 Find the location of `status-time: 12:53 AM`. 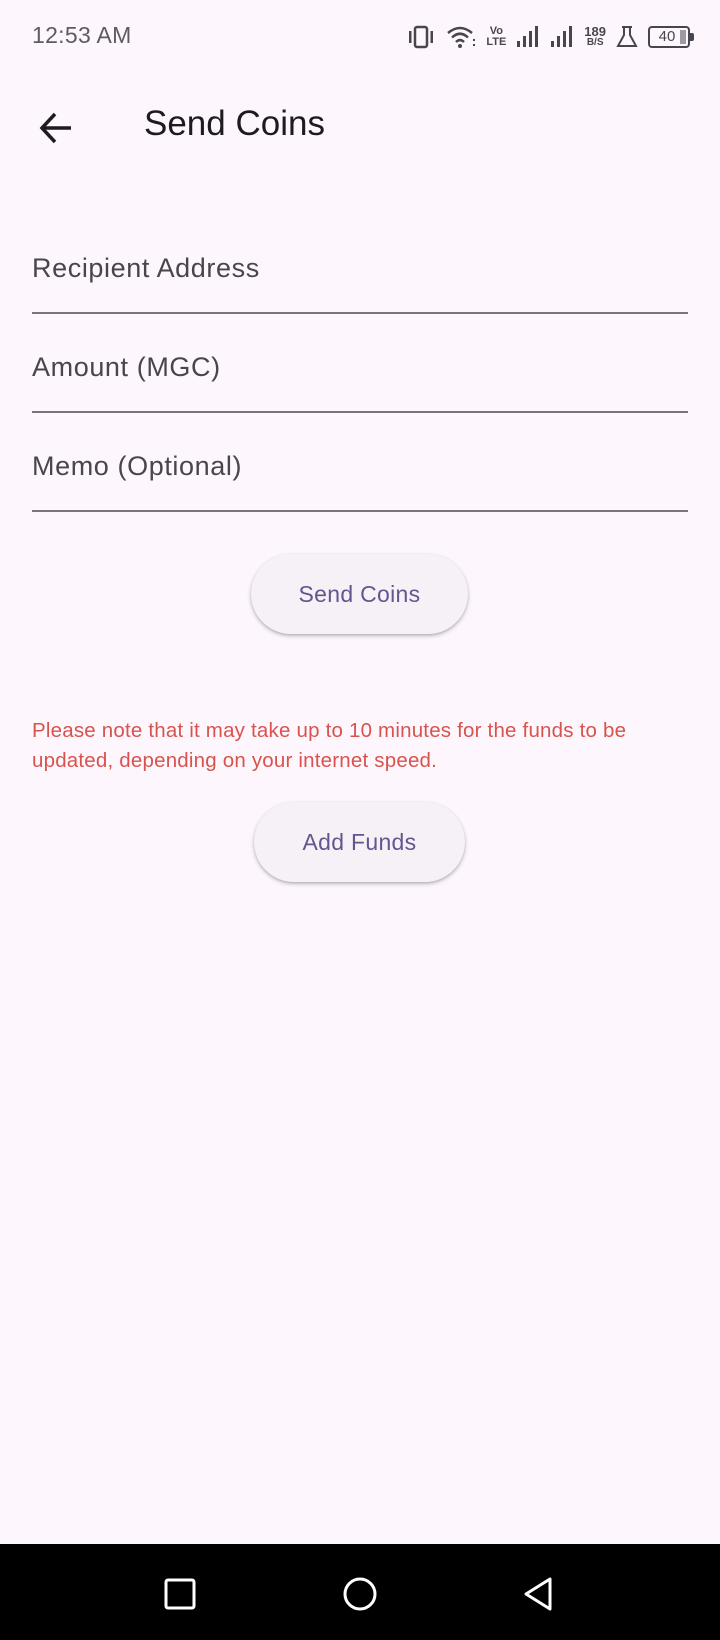

status-time: 12:53 AM is located at coordinates (82, 35).